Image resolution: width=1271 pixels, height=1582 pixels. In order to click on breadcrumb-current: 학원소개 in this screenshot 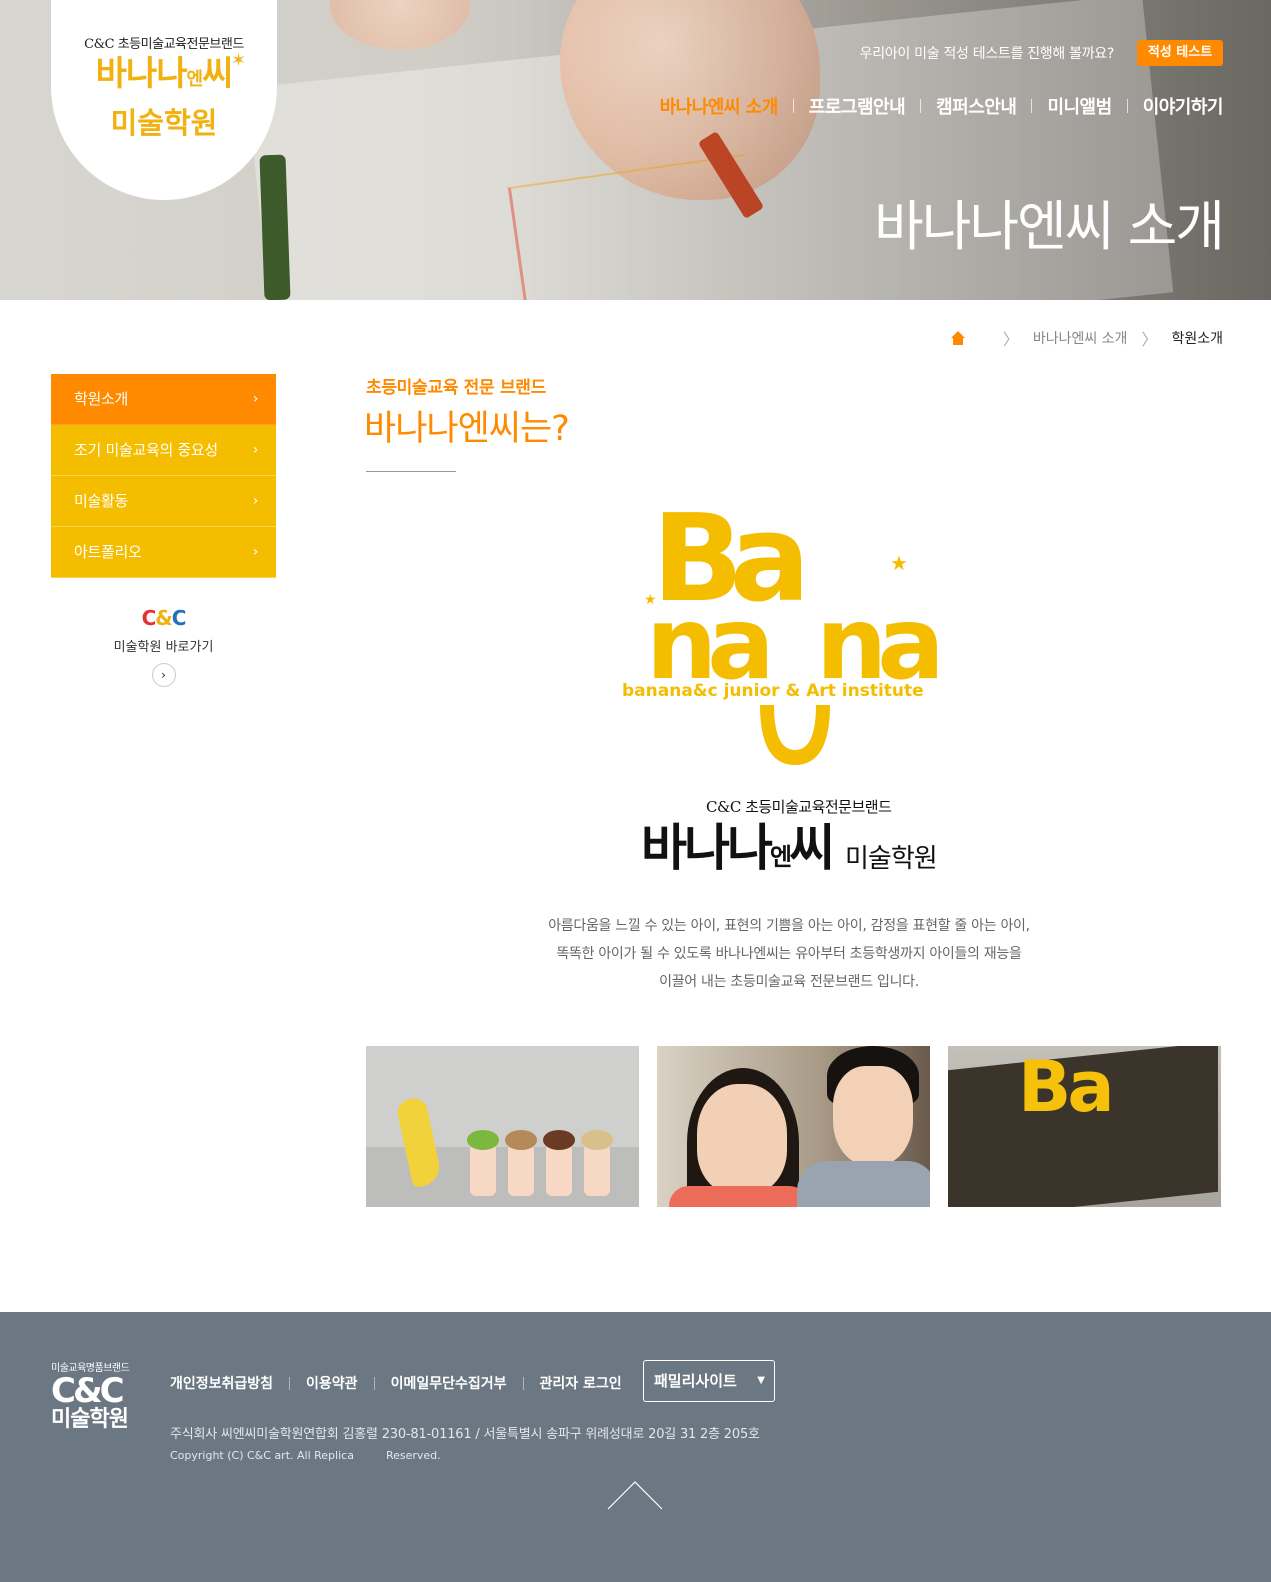, I will do `click(1197, 339)`.